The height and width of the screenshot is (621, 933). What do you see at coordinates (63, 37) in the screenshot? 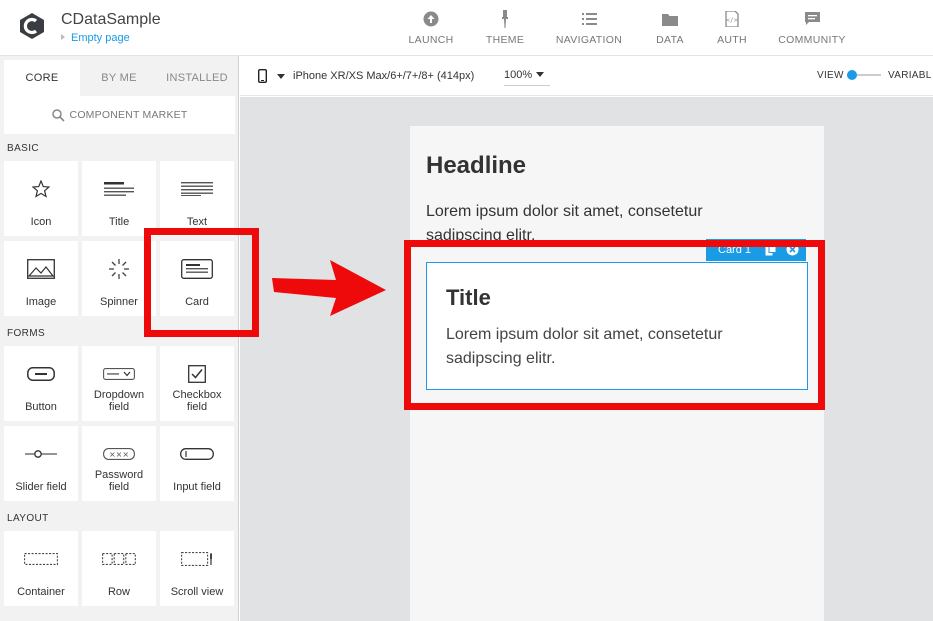
I see `page-caret-icon` at bounding box center [63, 37].